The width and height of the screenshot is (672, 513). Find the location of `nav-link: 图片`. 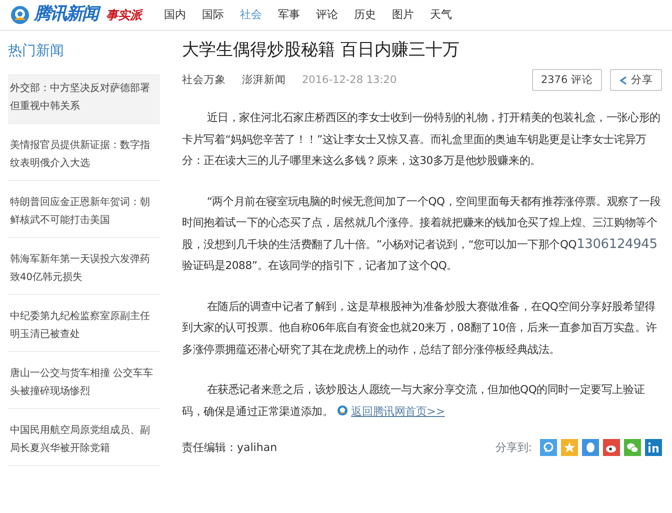

nav-link: 图片 is located at coordinates (403, 15).